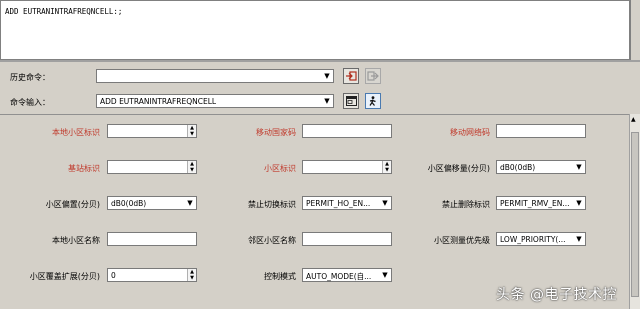  I want to click on no-remove-ind-label: 禁止删除标识, so click(466, 204).